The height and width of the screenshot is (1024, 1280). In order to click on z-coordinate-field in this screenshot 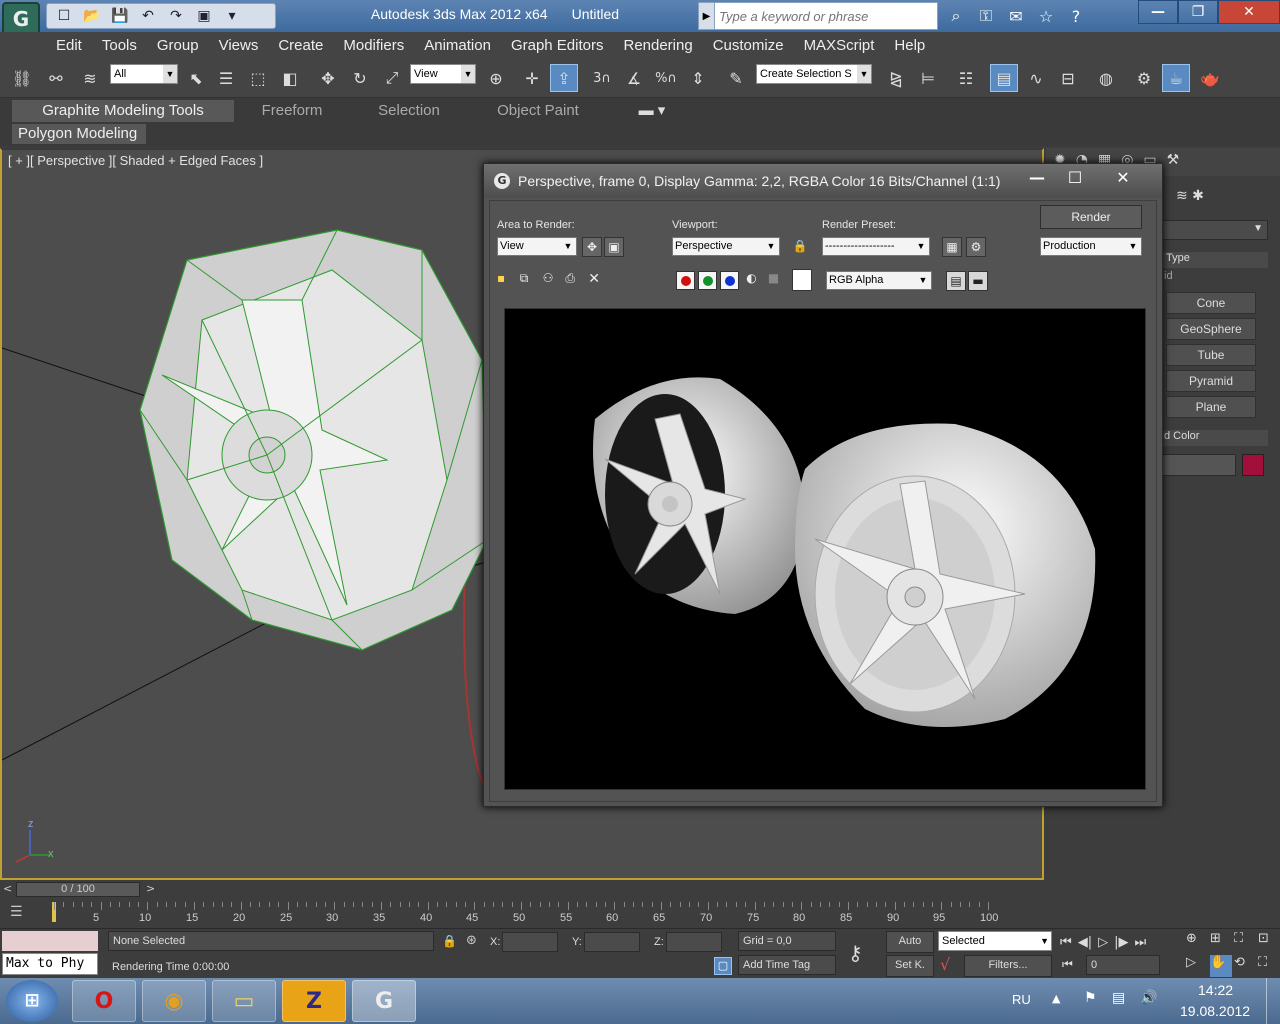, I will do `click(694, 942)`.